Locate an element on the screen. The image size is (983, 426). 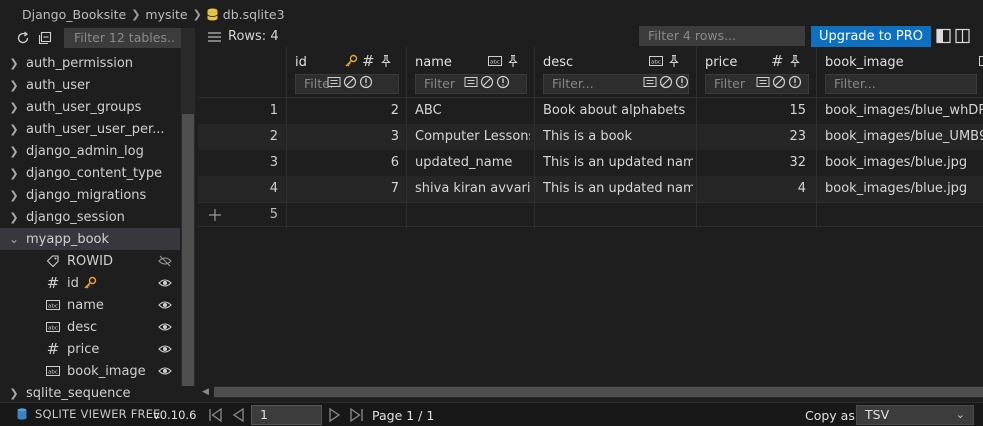
sidebar-scrollbar-thumb is located at coordinates (188, 250).